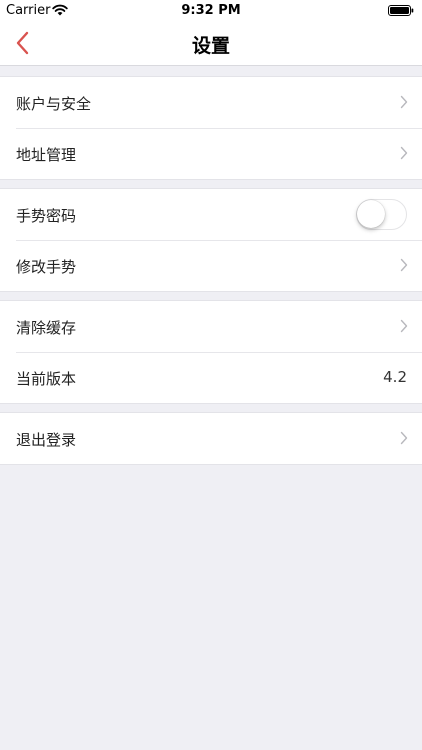 Image resolution: width=422 pixels, height=750 pixels. I want to click on settings-group-app: 清除缓存 当前版本 4.2, so click(211, 352).